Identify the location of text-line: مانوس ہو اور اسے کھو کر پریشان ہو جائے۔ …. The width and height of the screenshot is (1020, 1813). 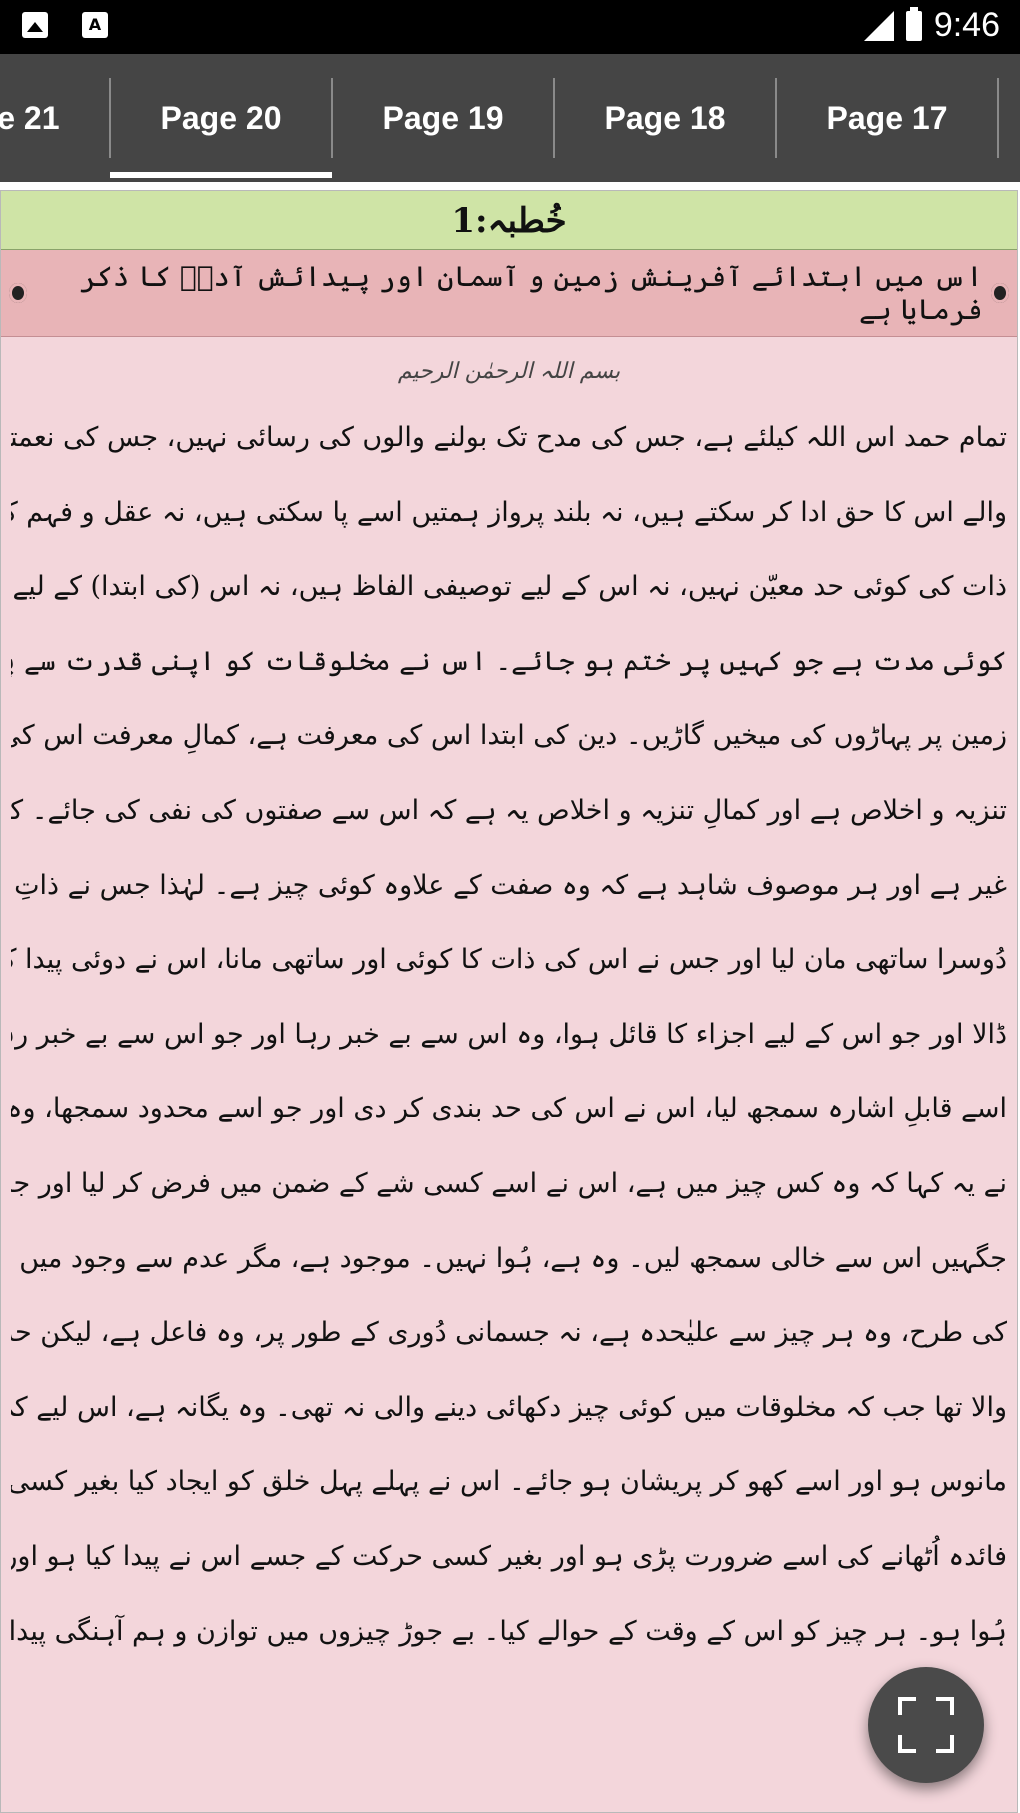
(509, 1482).